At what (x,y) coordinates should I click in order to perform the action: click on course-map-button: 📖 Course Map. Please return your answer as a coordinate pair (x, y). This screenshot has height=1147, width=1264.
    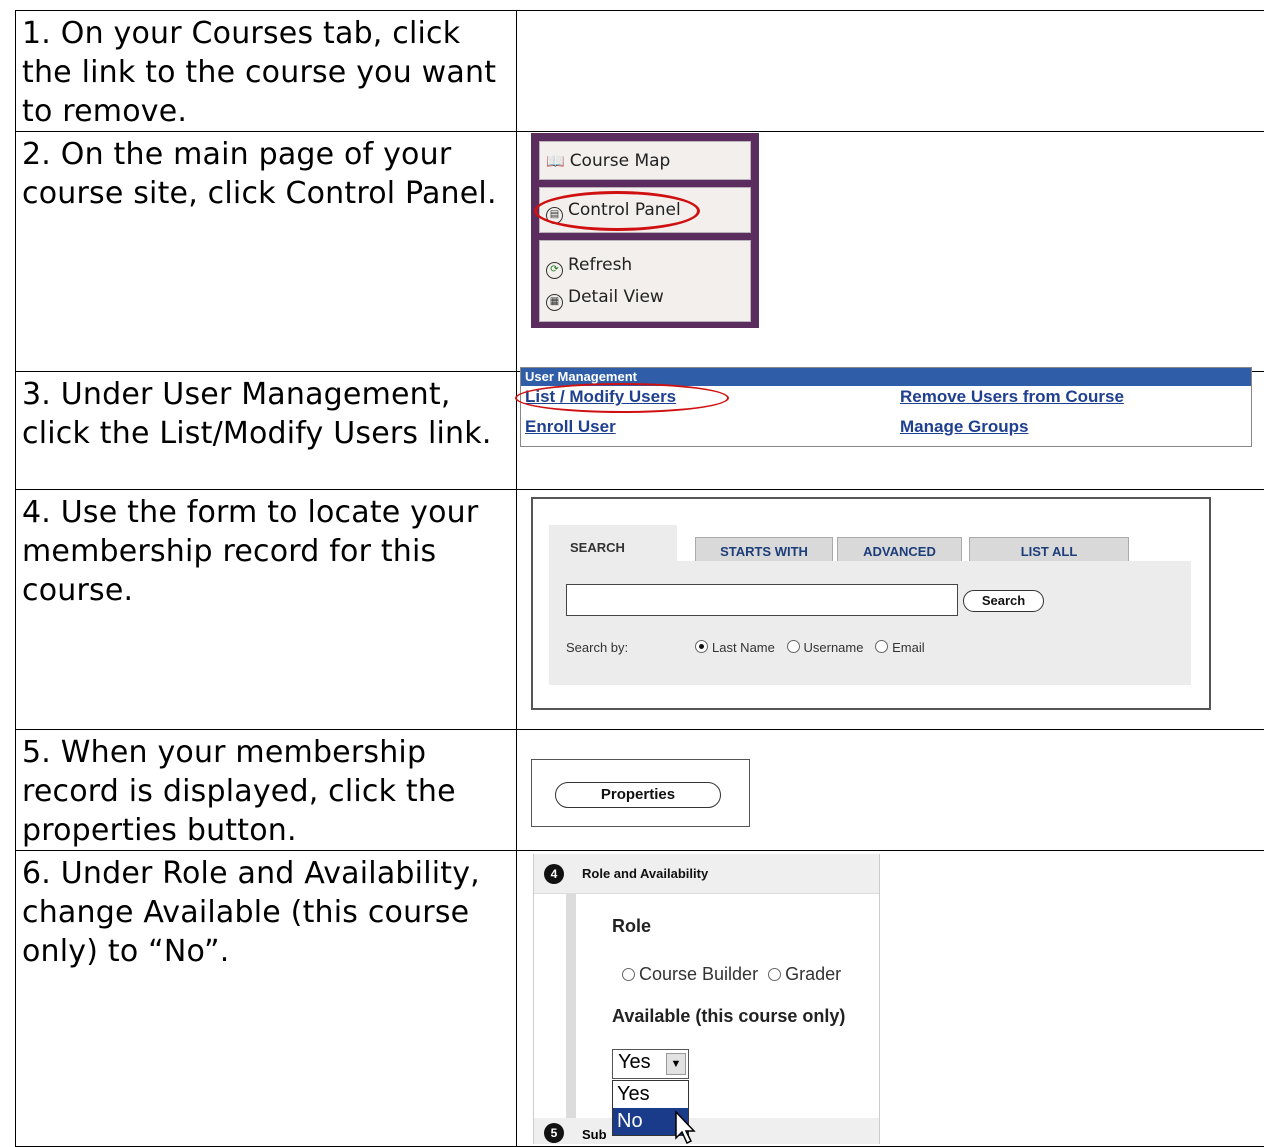
    Looking at the image, I should click on (645, 160).